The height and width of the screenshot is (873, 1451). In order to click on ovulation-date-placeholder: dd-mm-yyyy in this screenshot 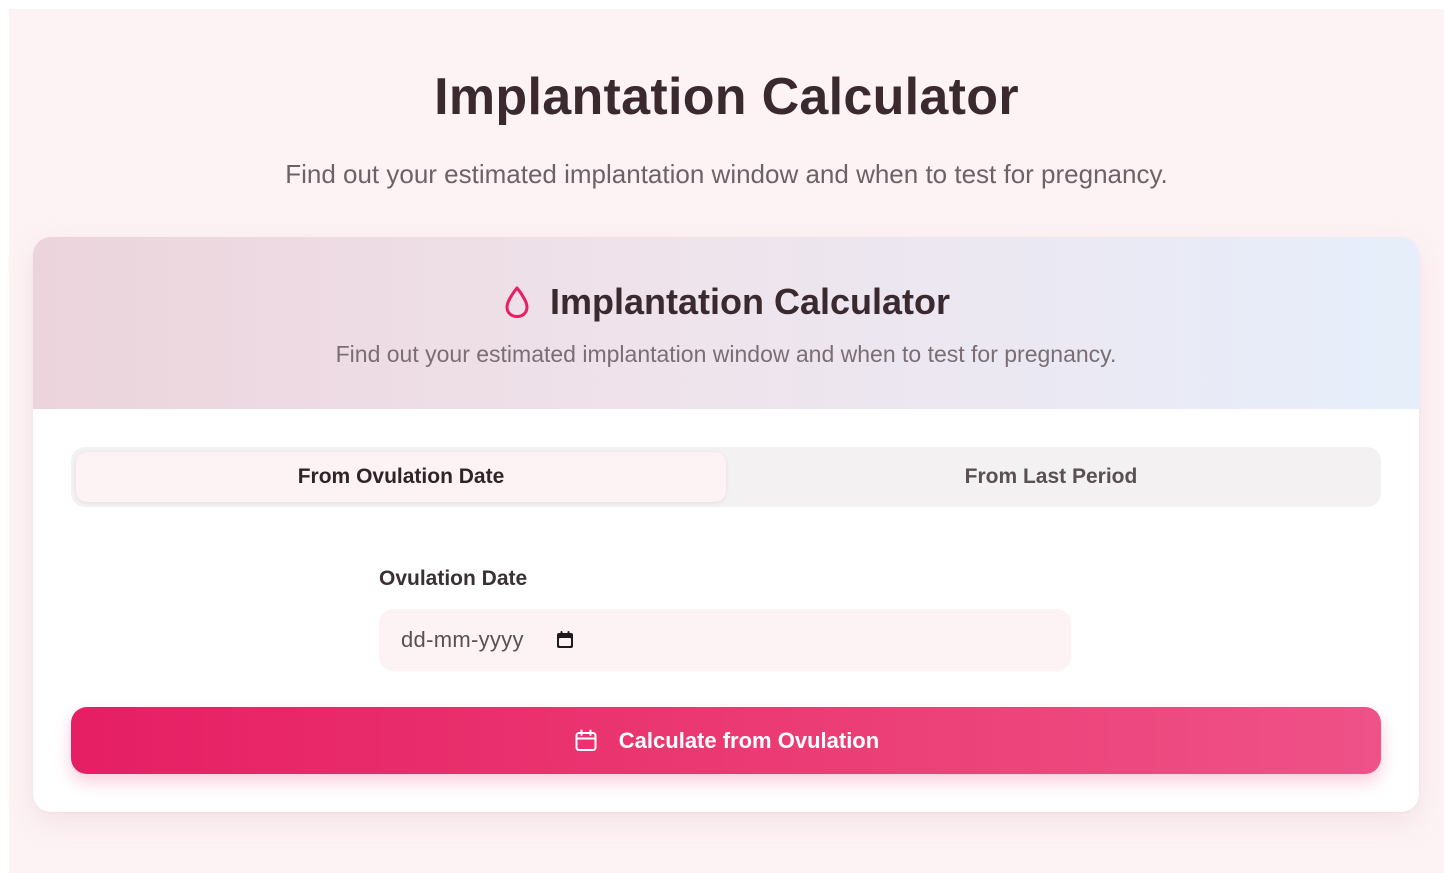, I will do `click(462, 639)`.